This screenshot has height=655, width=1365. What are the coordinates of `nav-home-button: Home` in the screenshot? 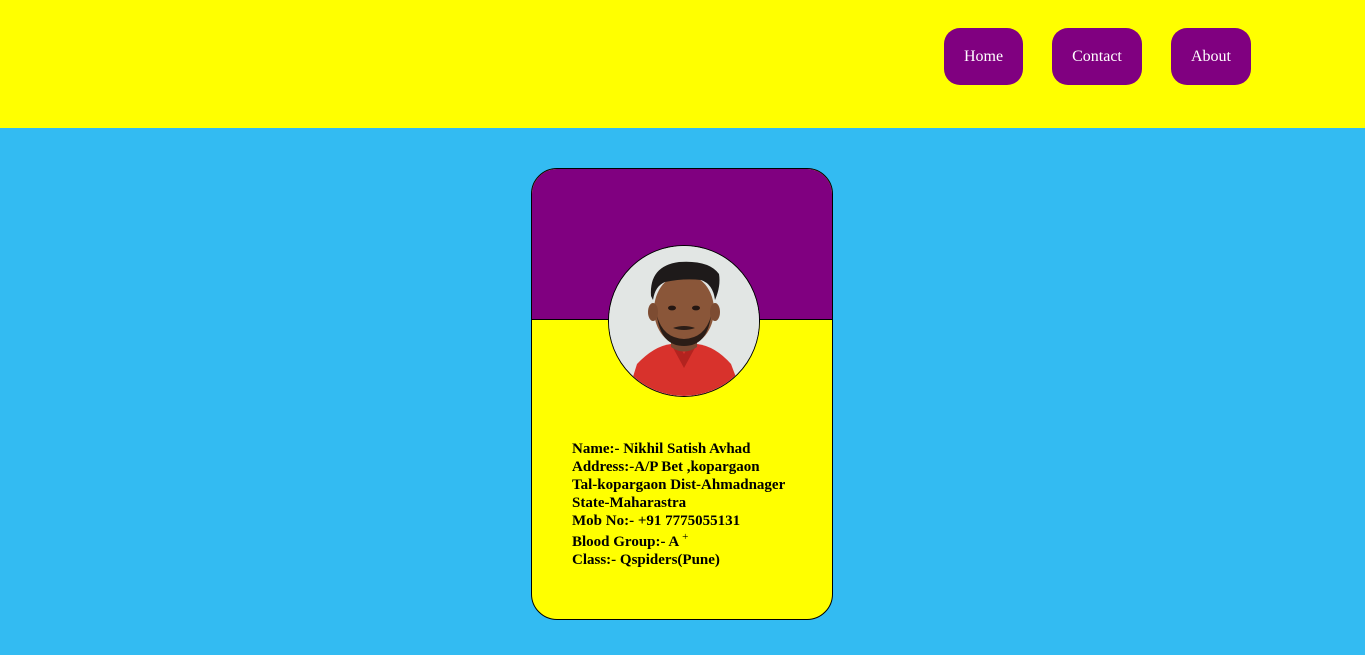 It's located at (983, 56).